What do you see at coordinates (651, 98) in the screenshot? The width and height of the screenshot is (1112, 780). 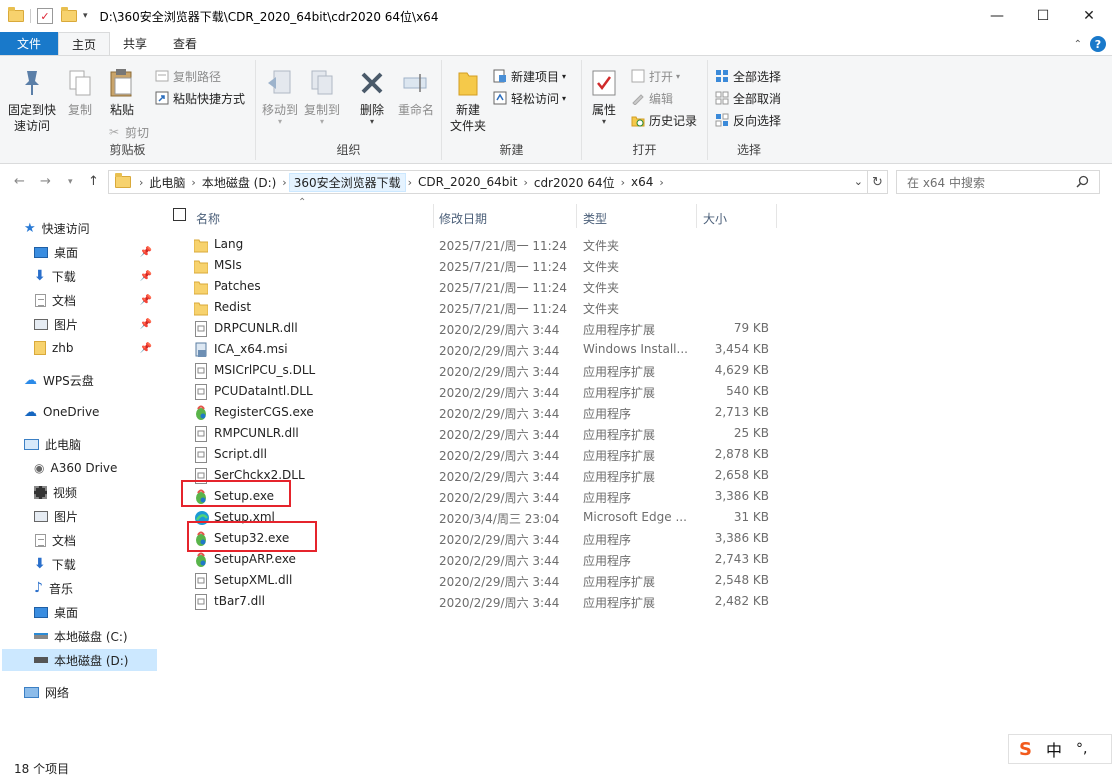 I see `edit-button: 编辑` at bounding box center [651, 98].